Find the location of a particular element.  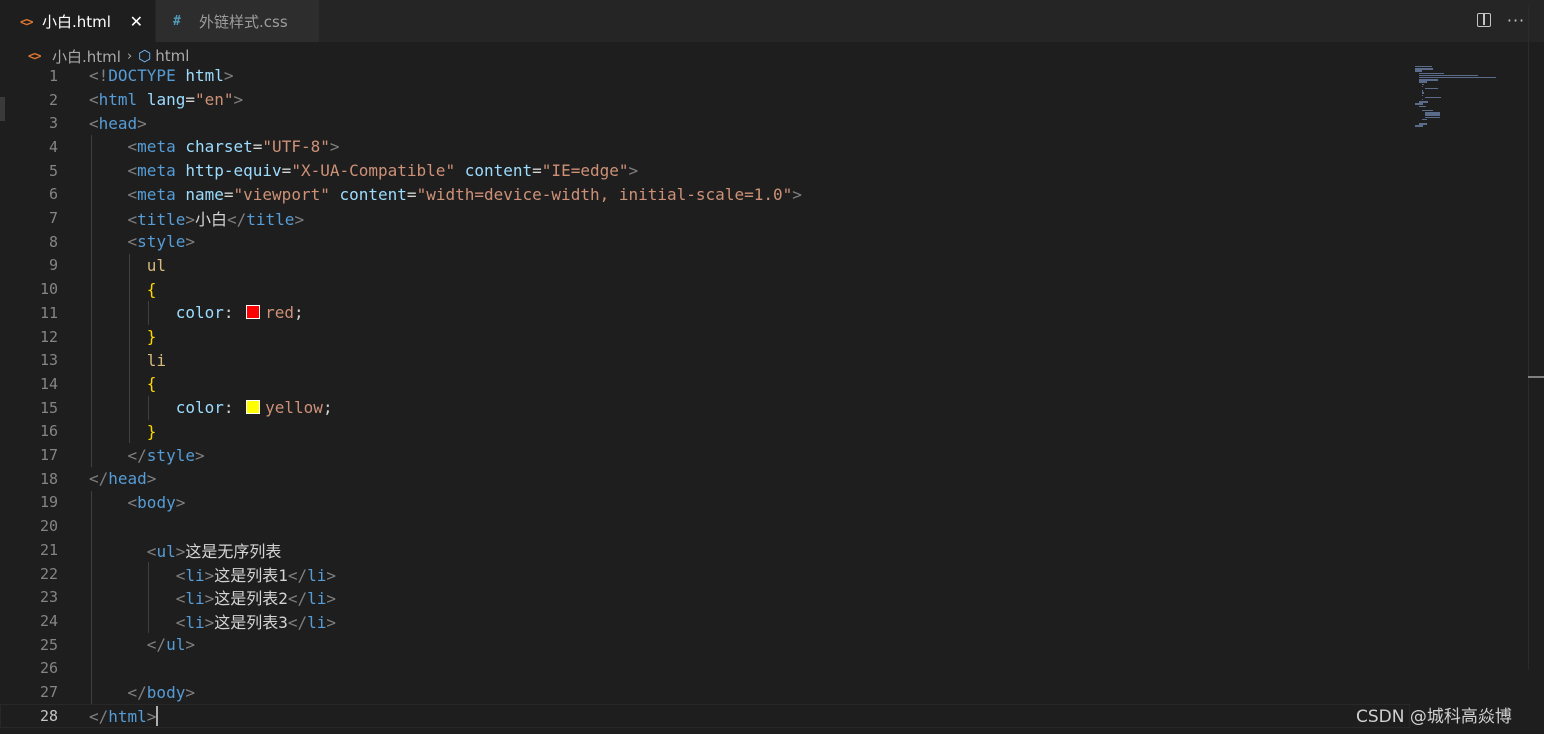

code-text: <ul>这是无序列表 is located at coordinates (214, 551).